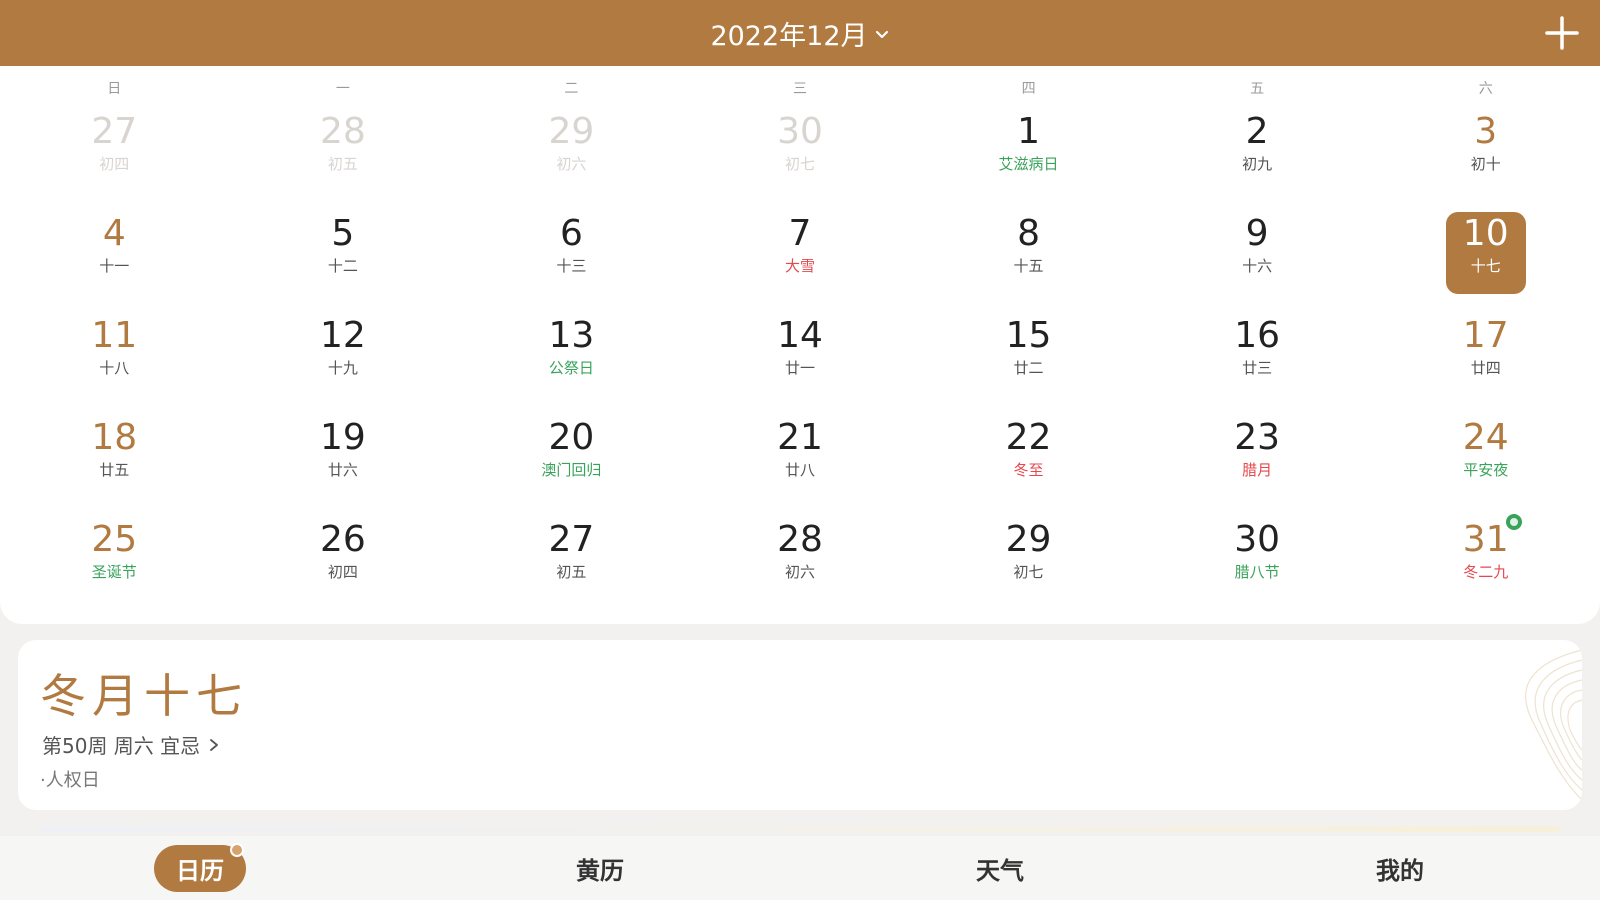  Describe the element at coordinates (1485, 335) in the screenshot. I see `day-number: 17` at that location.